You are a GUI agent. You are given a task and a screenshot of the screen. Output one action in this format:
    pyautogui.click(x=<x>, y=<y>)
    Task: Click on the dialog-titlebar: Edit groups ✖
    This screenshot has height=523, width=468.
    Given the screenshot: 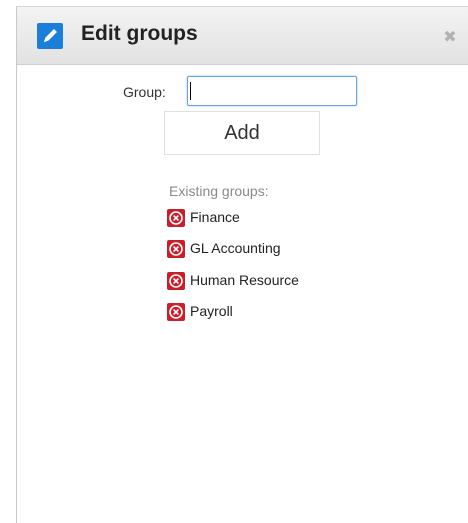 What is the action you would take?
    pyautogui.click(x=242, y=36)
    